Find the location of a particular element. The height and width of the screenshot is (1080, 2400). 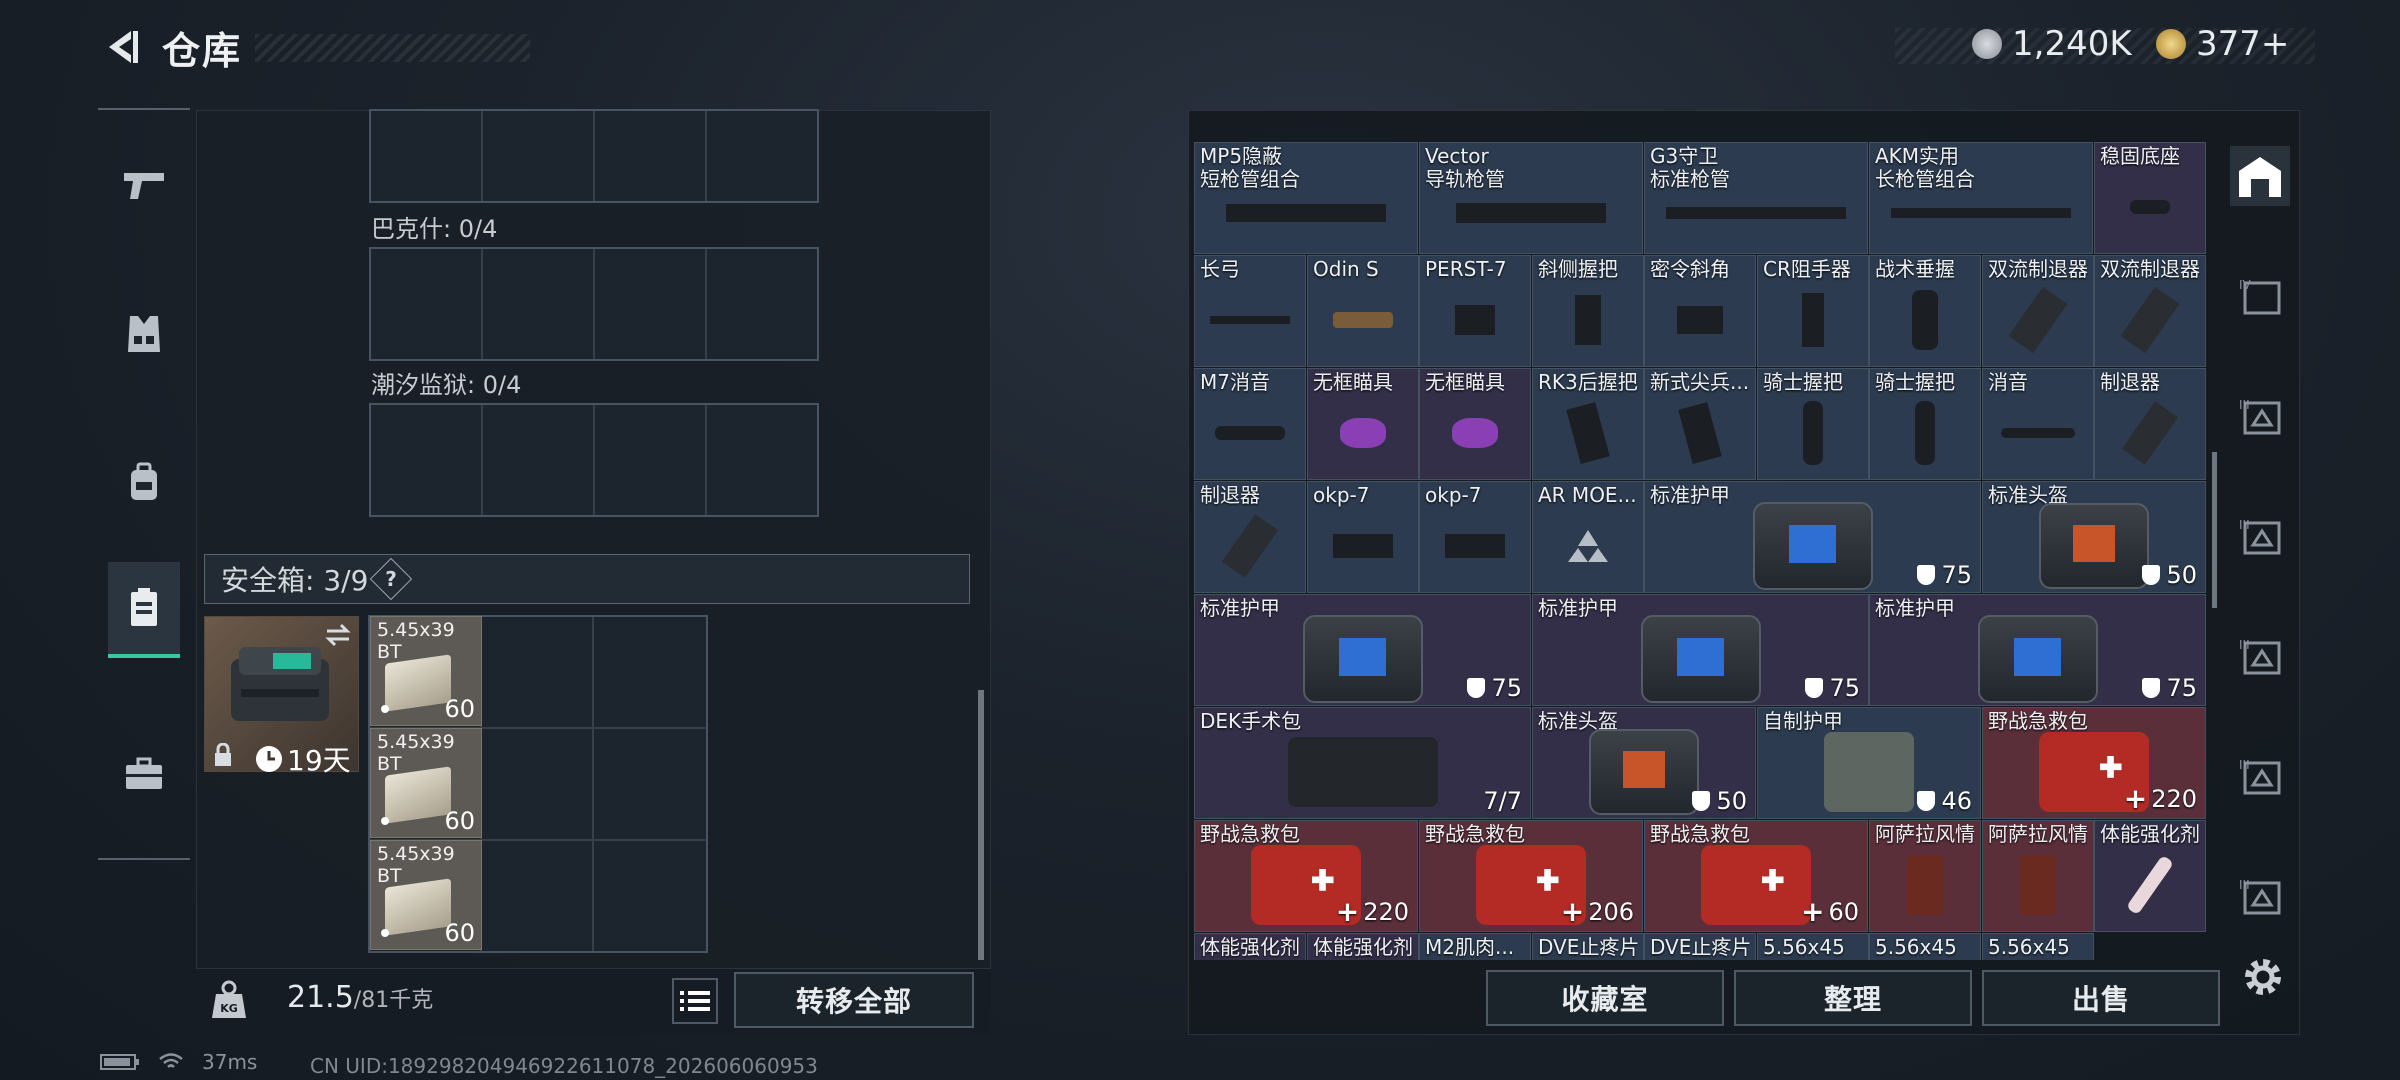

sort-button: 整理 is located at coordinates (1853, 998).